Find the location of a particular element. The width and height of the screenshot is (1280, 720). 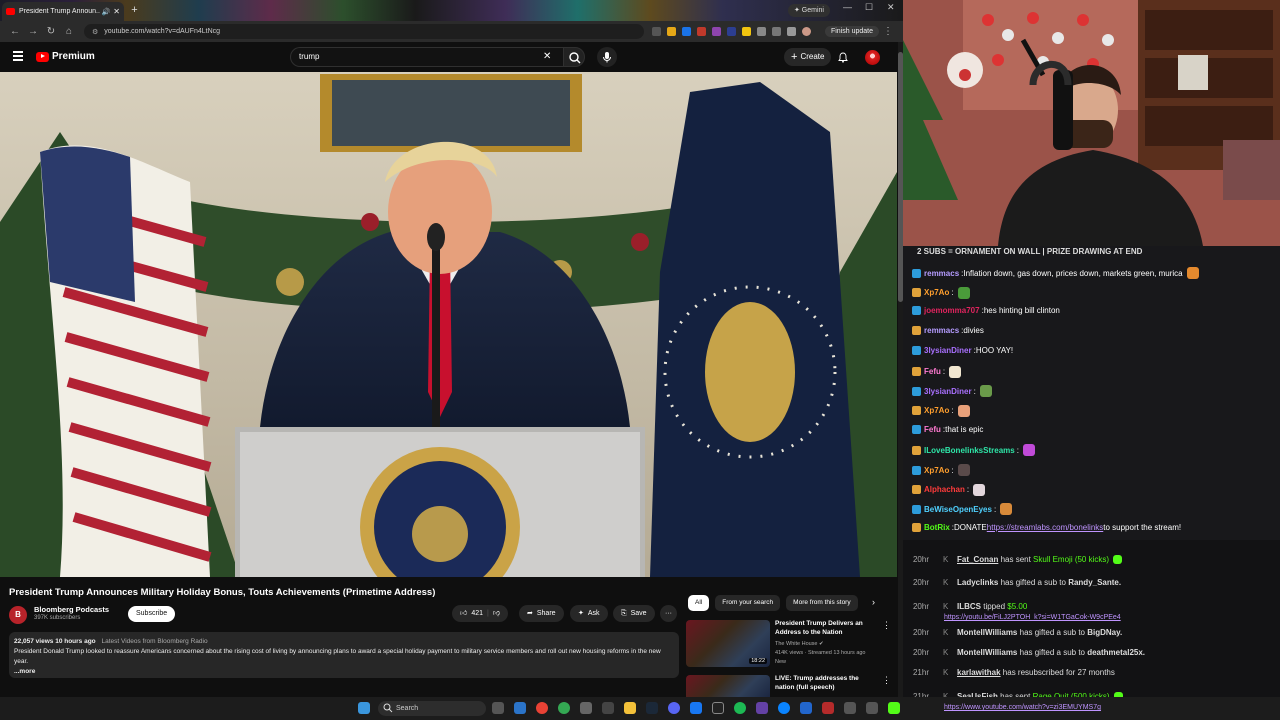

recommendation-thumbnail: 18:22 is located at coordinates (728, 643).